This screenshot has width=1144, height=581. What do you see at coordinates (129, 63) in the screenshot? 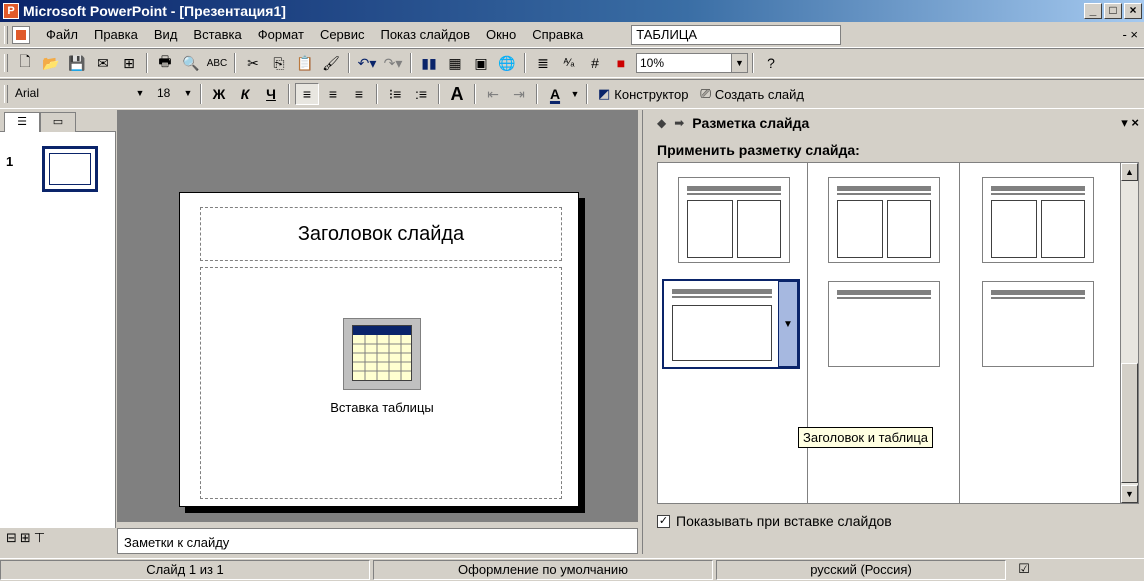
I see `email-icon: ⊞` at bounding box center [129, 63].